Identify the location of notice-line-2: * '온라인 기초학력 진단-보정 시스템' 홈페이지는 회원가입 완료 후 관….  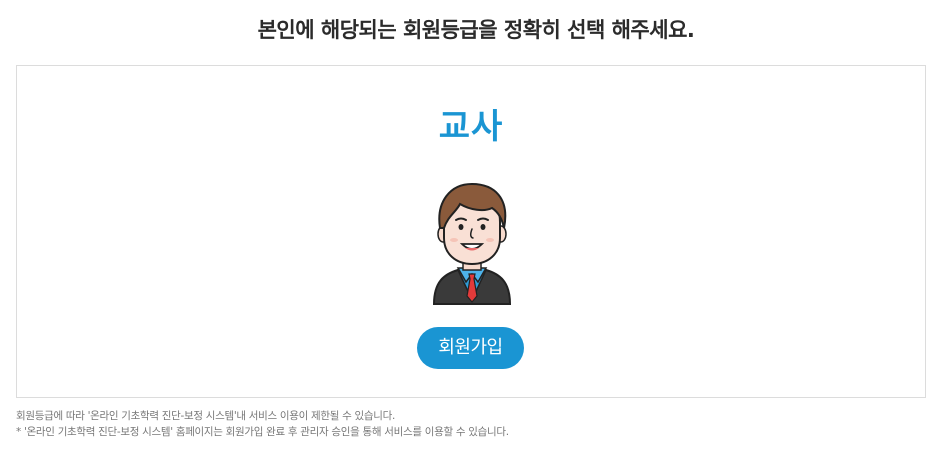
(262, 432).